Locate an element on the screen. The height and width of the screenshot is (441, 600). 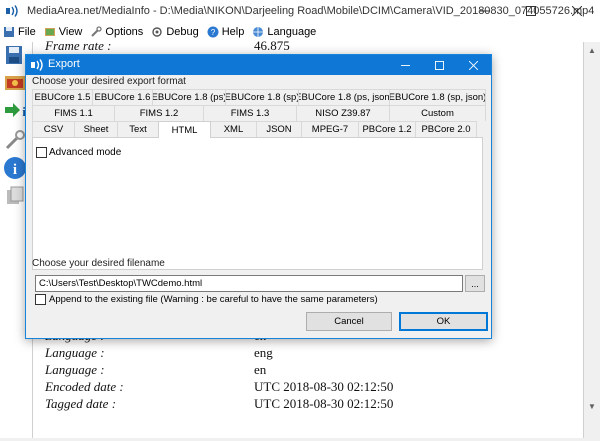
advanced-mode-checkbox is located at coordinates (41, 152).